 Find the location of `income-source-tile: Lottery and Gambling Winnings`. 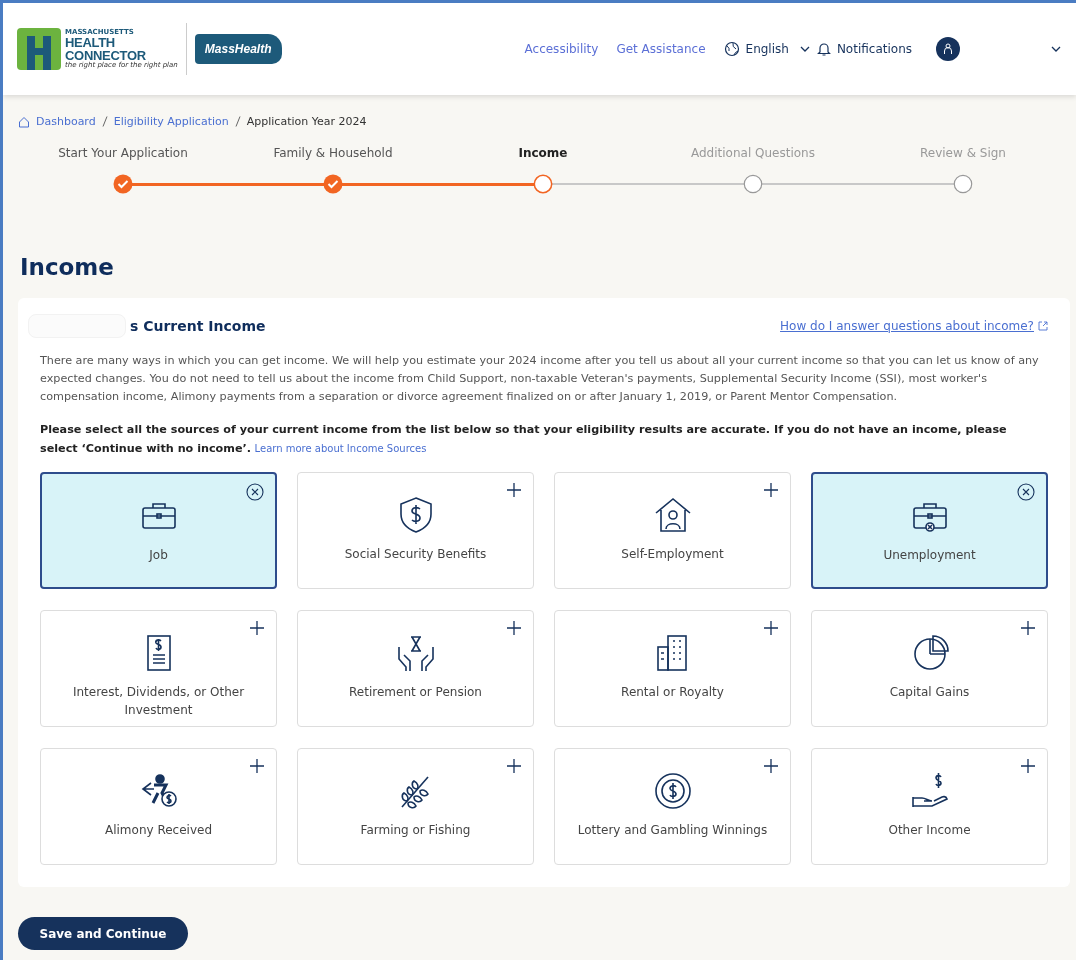

income-source-tile: Lottery and Gambling Winnings is located at coordinates (672, 806).